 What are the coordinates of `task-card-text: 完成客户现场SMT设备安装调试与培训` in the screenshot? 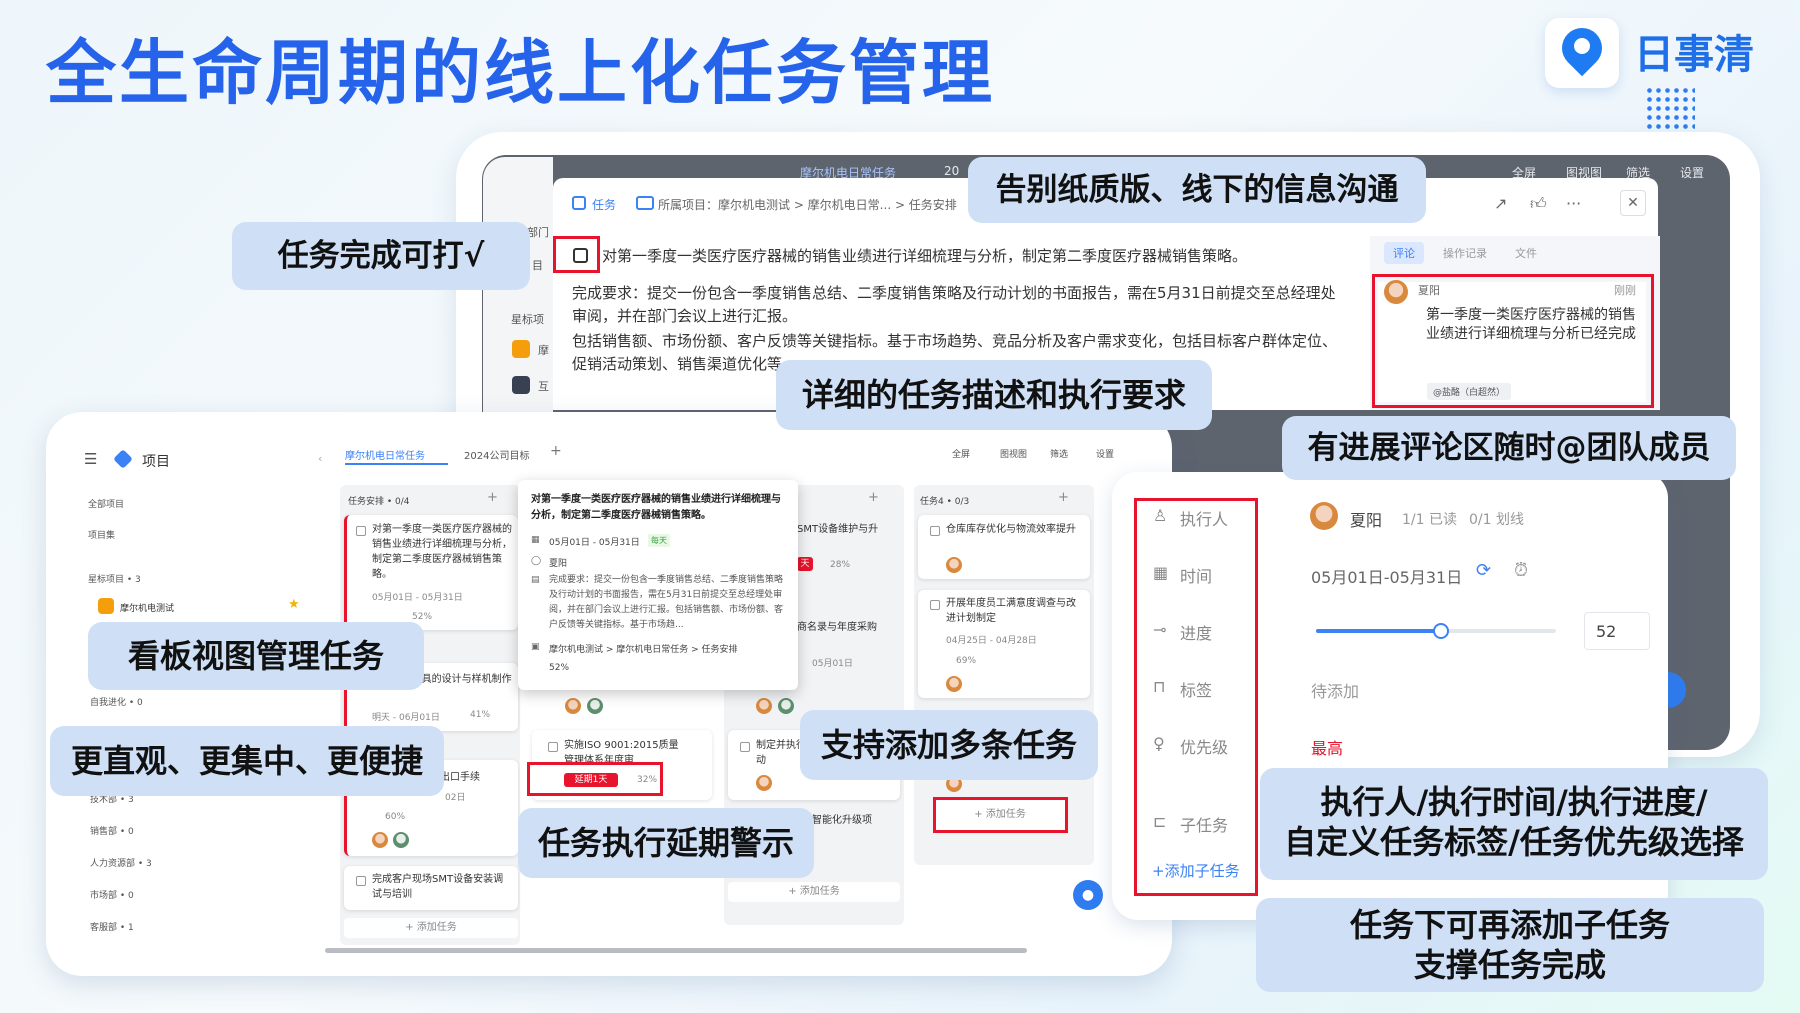 It's located at (438, 887).